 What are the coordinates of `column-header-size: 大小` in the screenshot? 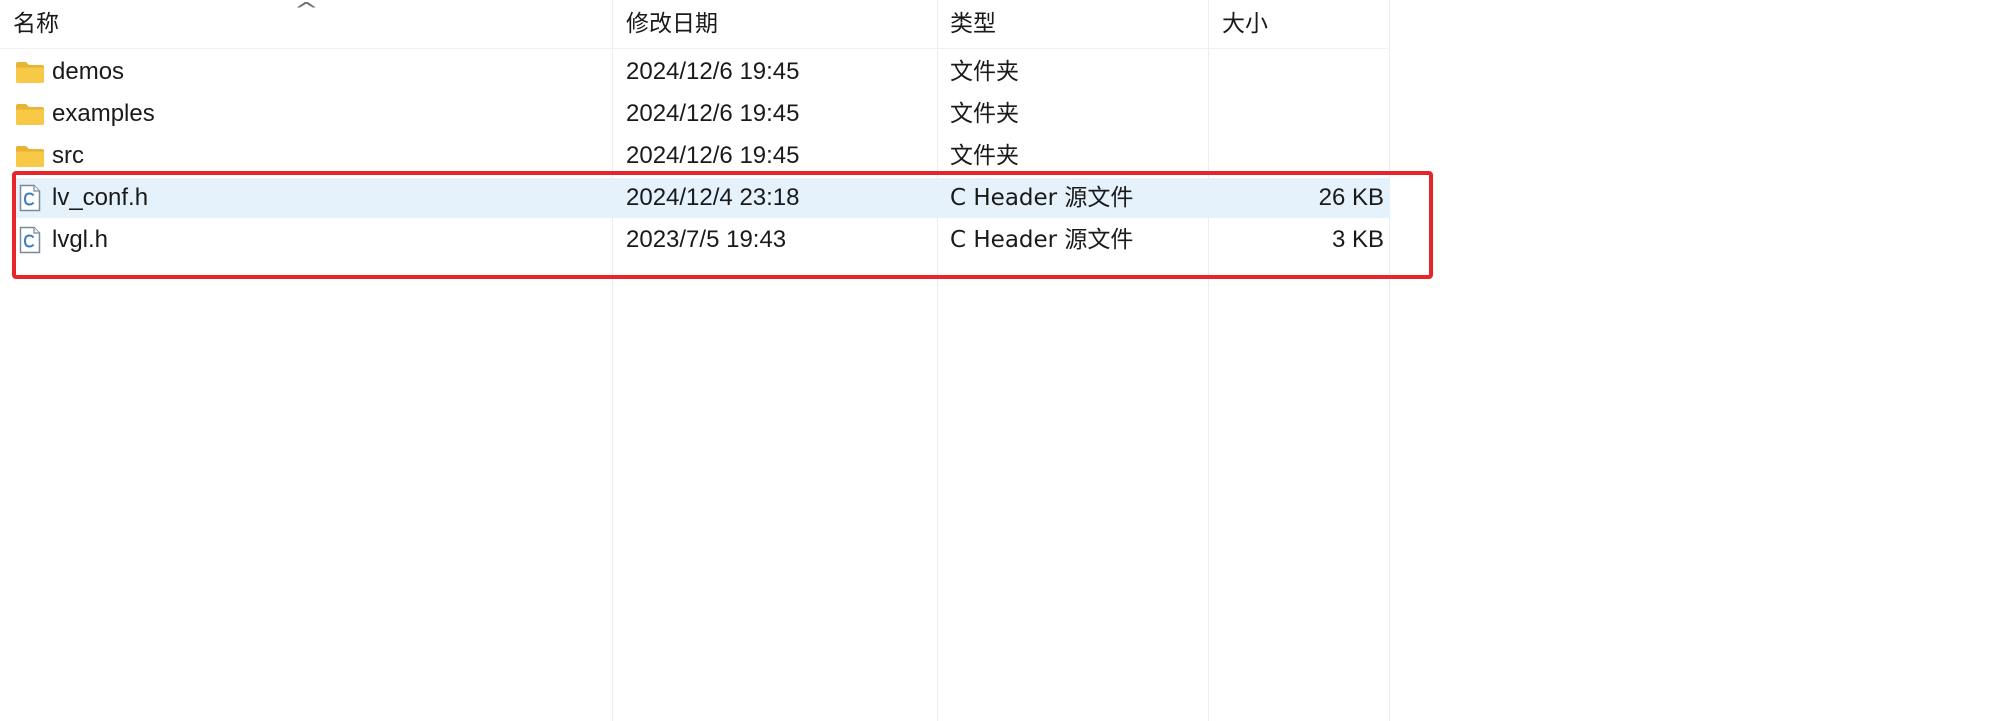 It's located at (1245, 24).